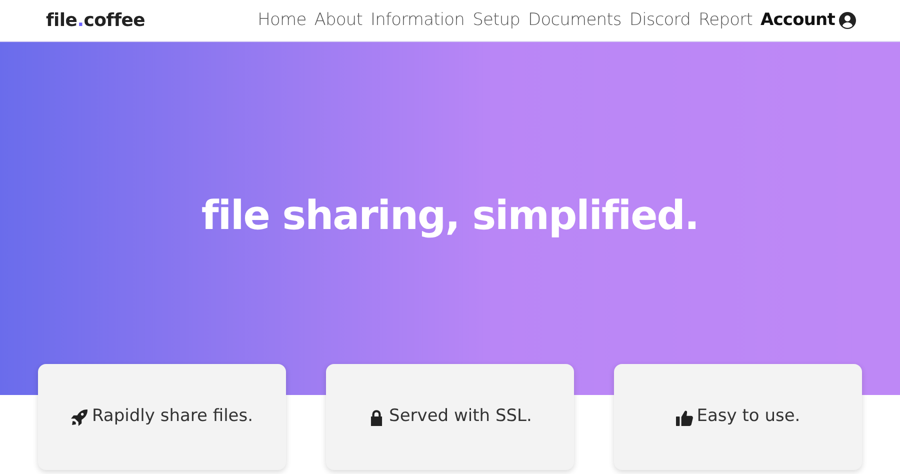  I want to click on account-link: Account, so click(808, 21).